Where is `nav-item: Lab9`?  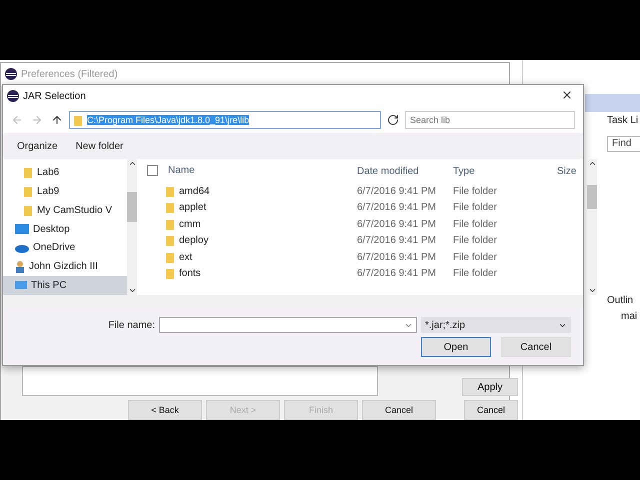
nav-item: Lab9 is located at coordinates (65, 191).